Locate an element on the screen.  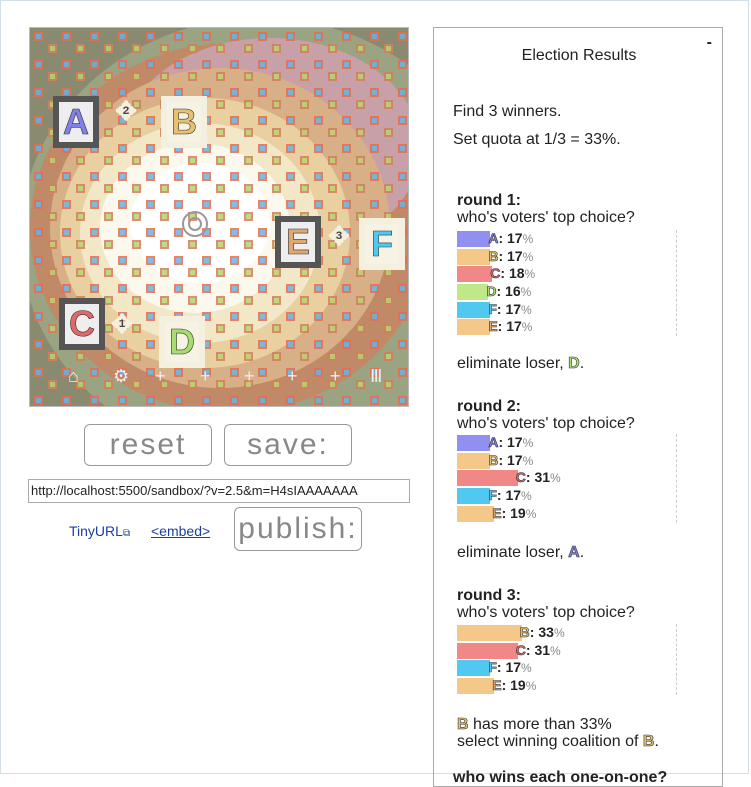
candidate-b-token: B is located at coordinates (184, 122).